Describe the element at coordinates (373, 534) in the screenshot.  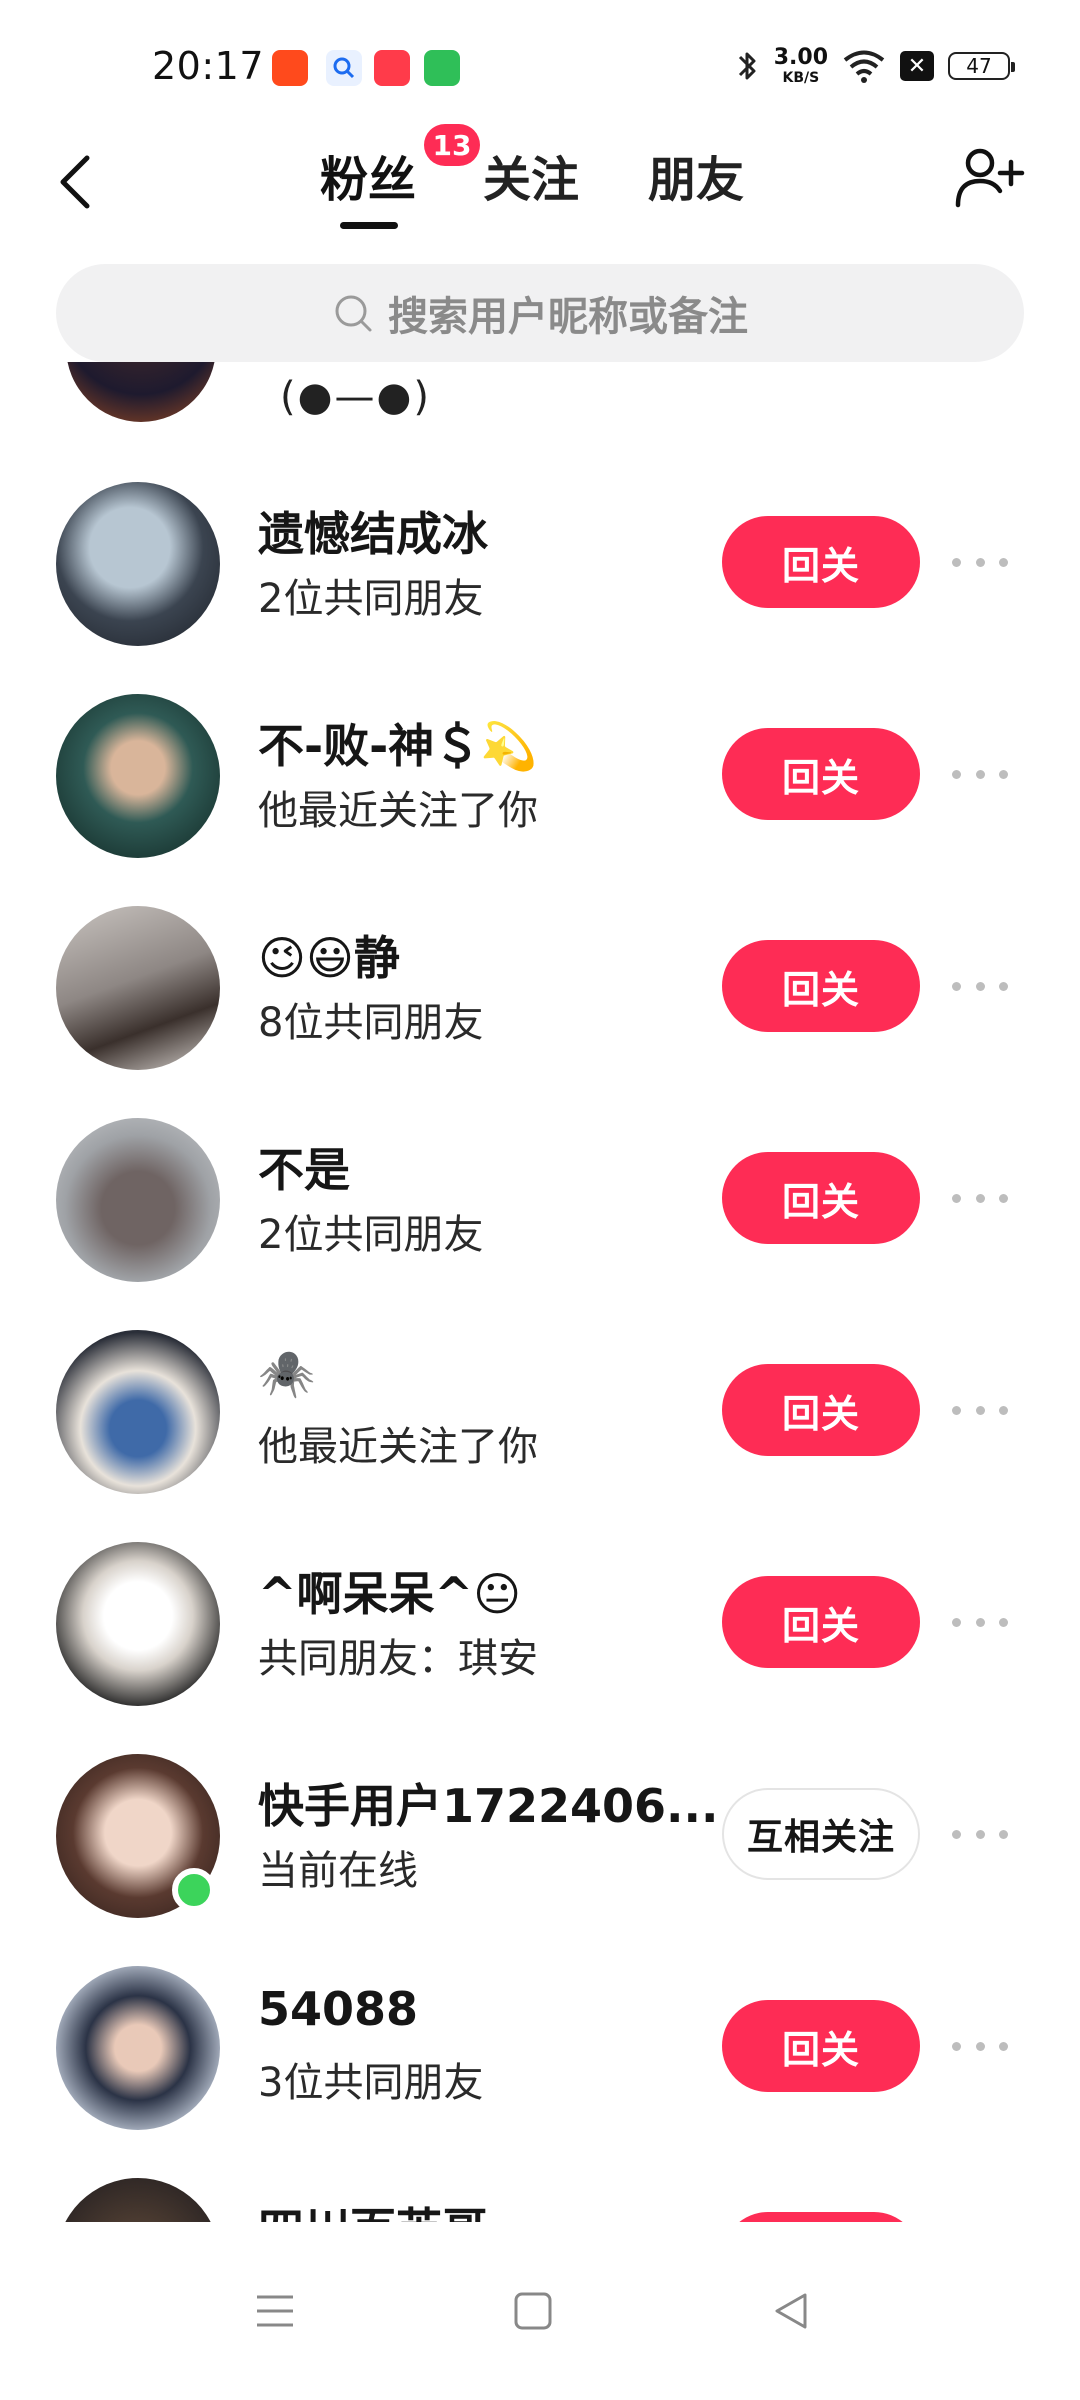
I see `user-name: 遗憾结成冰` at that location.